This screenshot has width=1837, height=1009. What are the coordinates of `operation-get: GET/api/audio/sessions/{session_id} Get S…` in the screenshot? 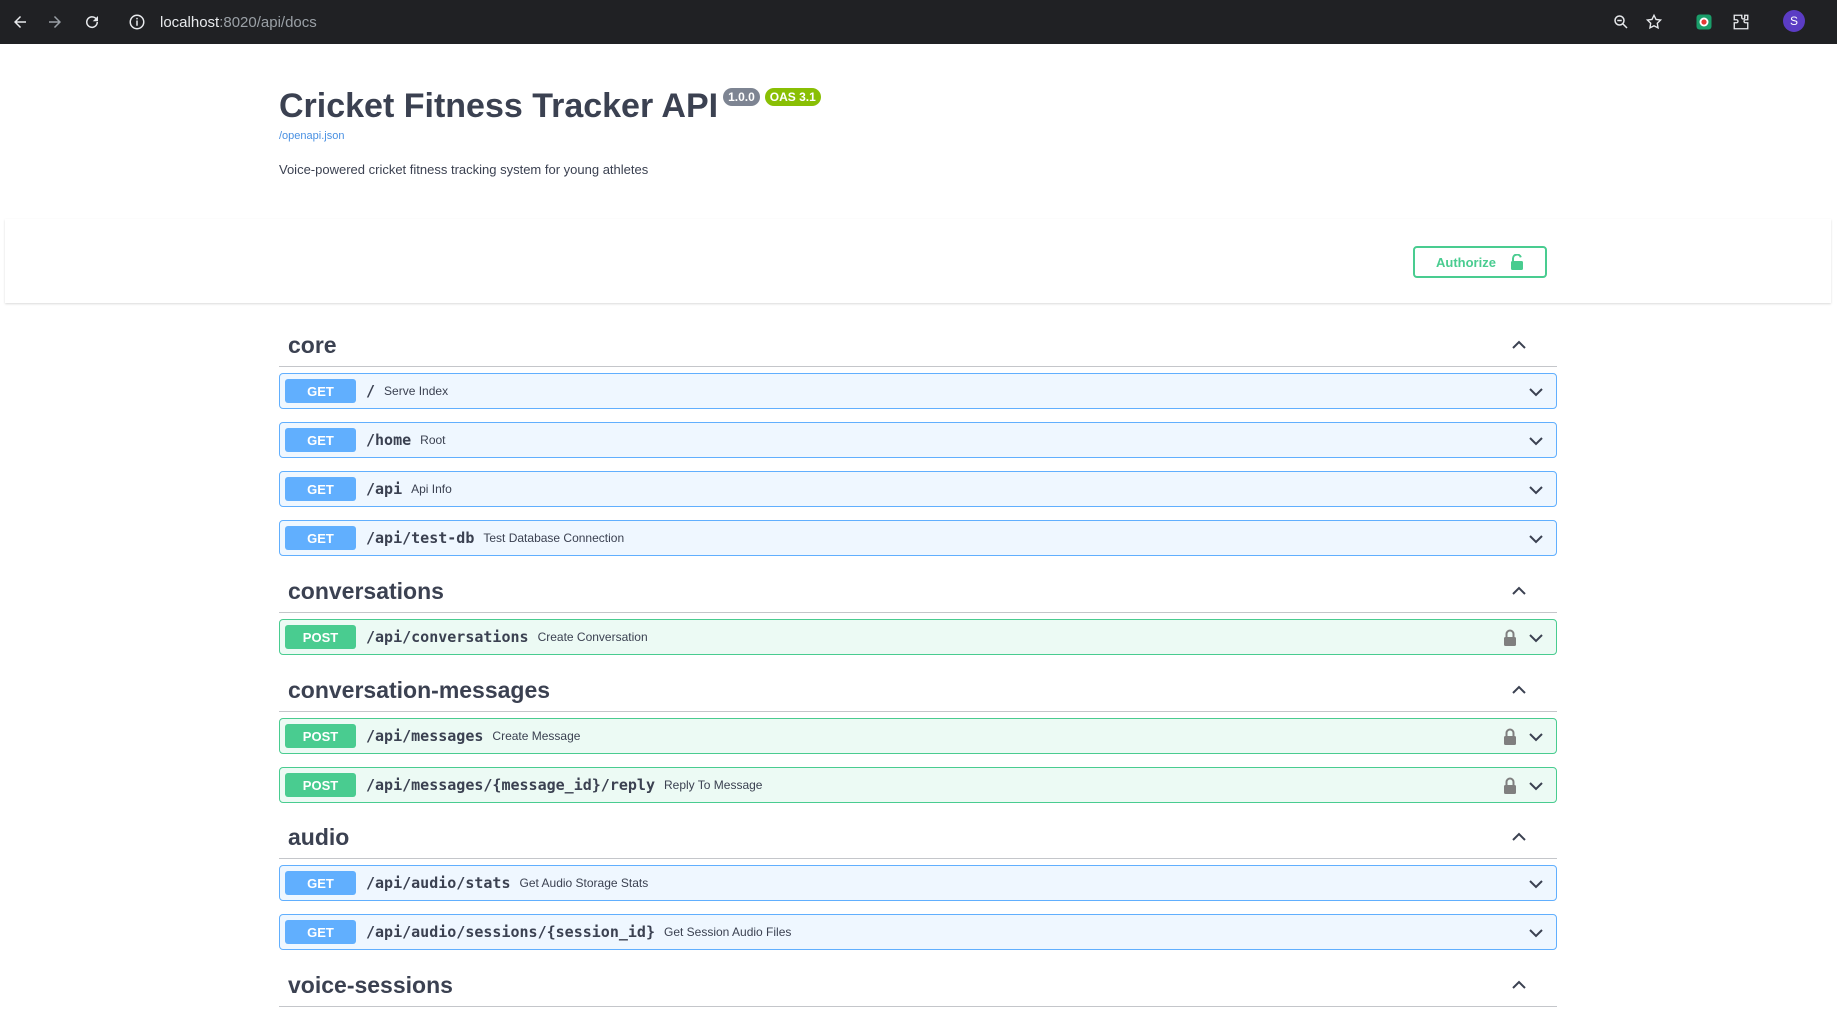 It's located at (918, 932).